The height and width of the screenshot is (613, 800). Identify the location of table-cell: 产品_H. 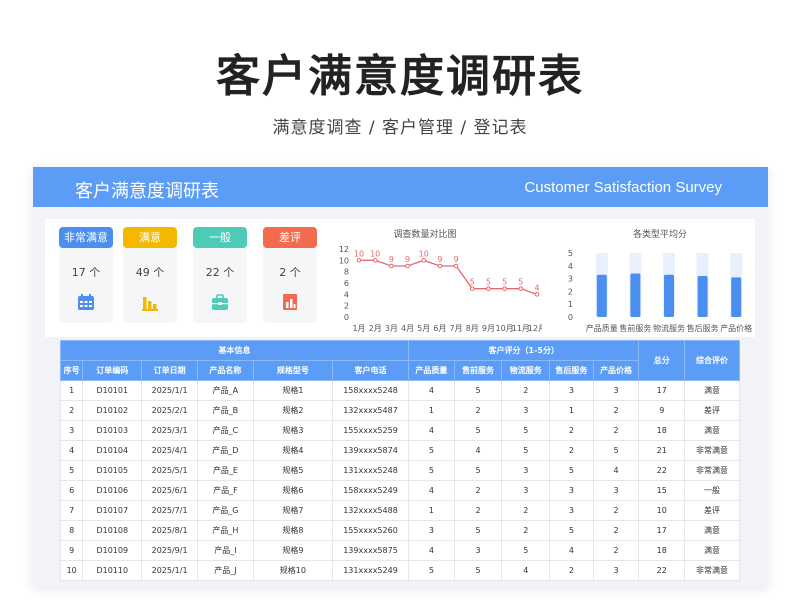
(225, 530).